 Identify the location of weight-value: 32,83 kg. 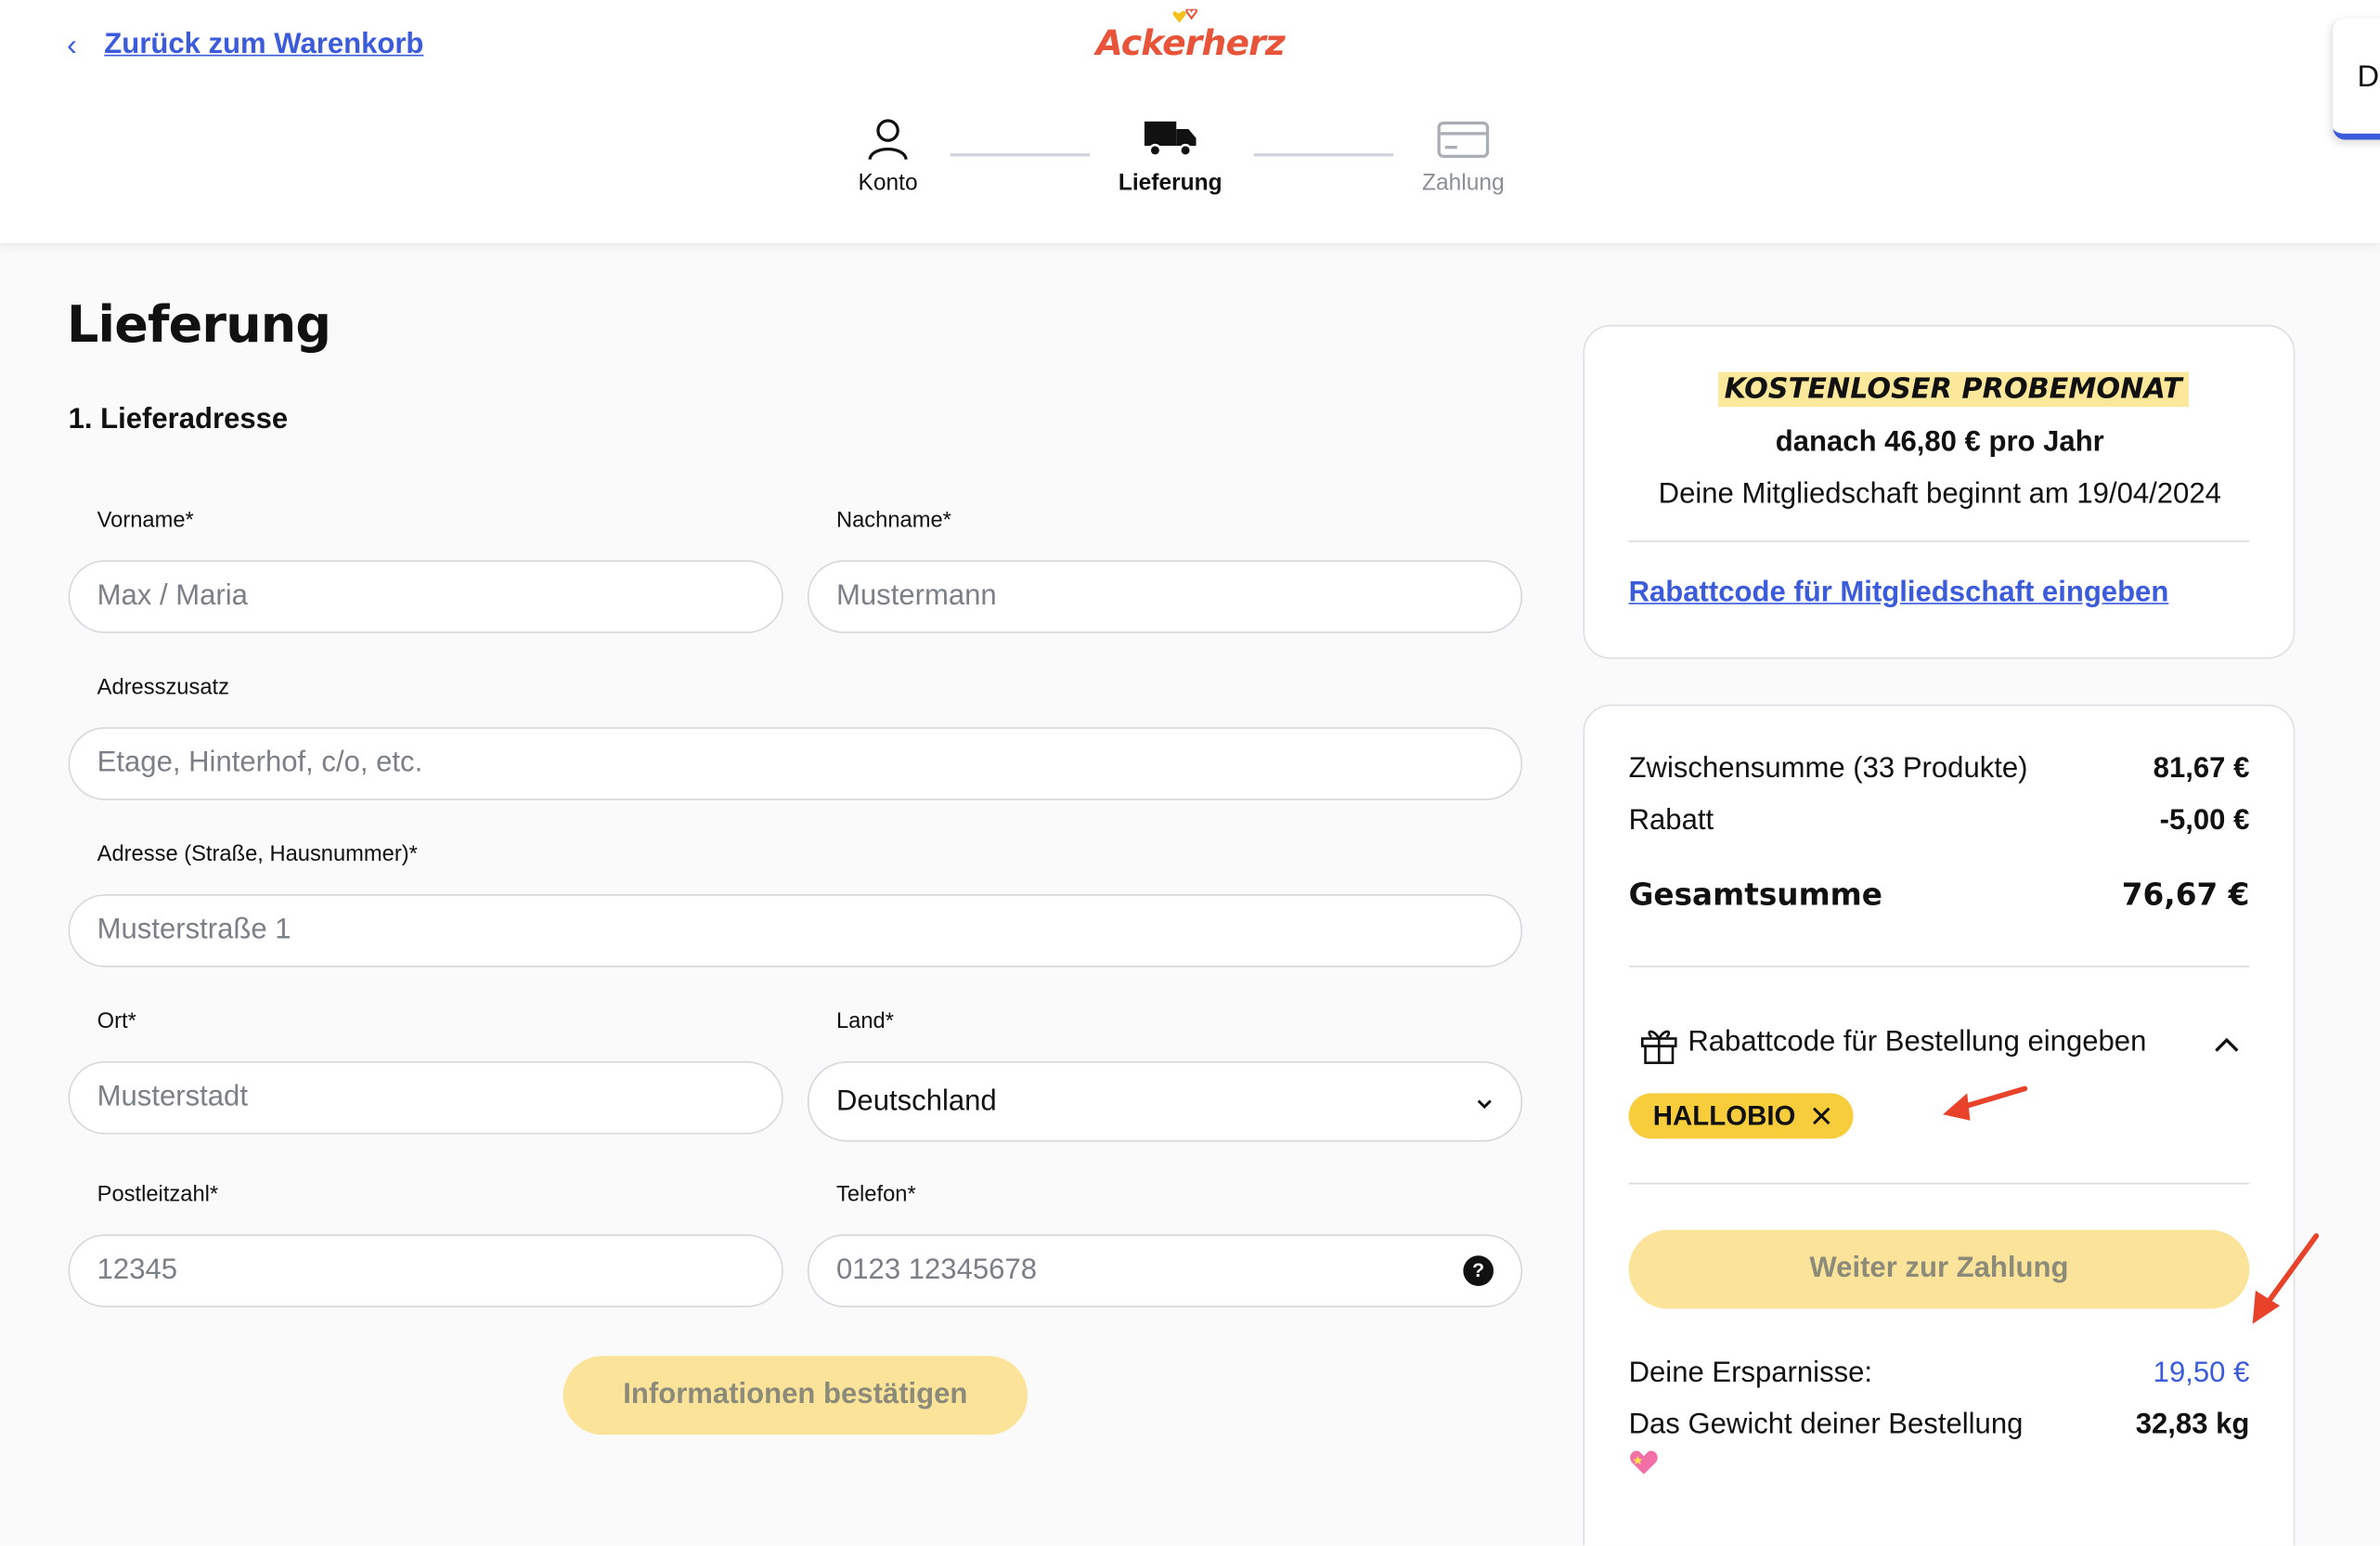
(2192, 1425).